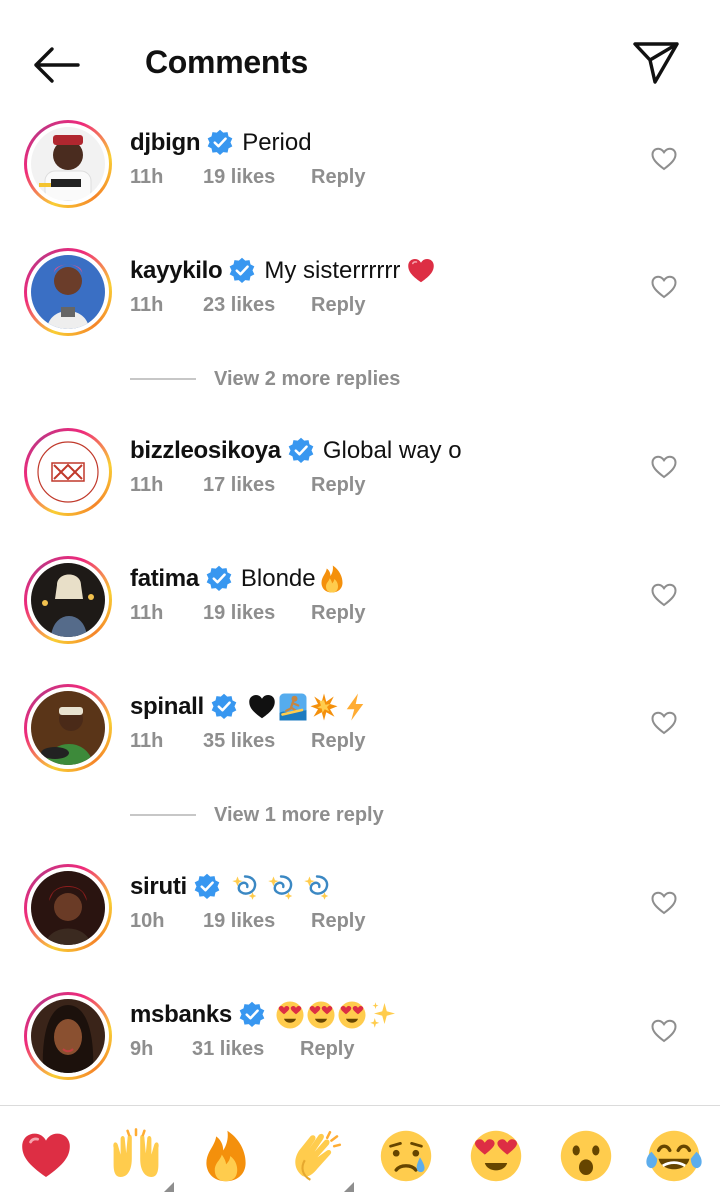  Describe the element at coordinates (147, 921) in the screenshot. I see `comment-time: 10h` at that location.